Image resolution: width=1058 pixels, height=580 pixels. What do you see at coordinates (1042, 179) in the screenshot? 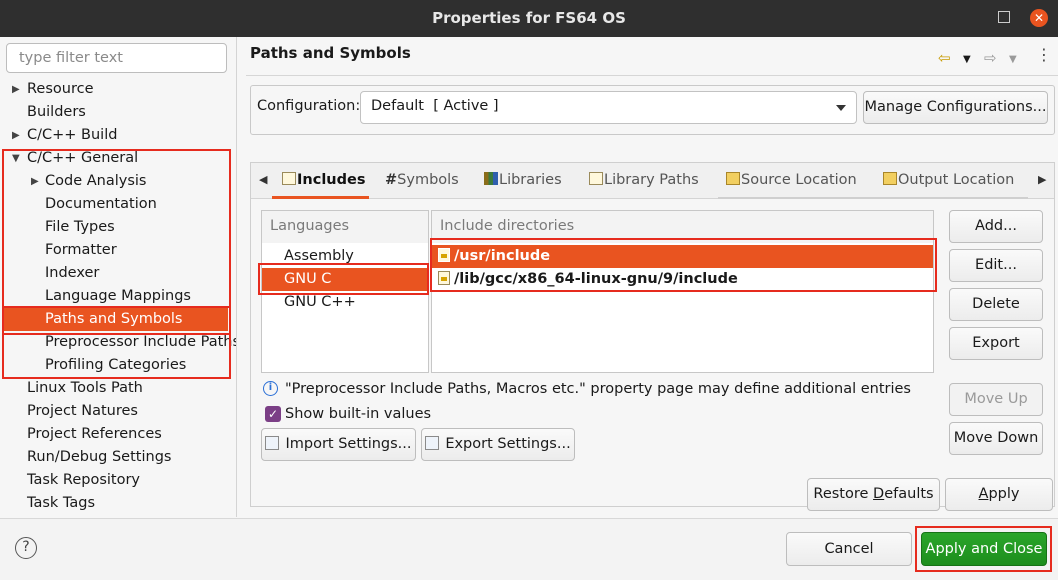
I see `tab-scroll-right-icon: ▶` at bounding box center [1042, 179].